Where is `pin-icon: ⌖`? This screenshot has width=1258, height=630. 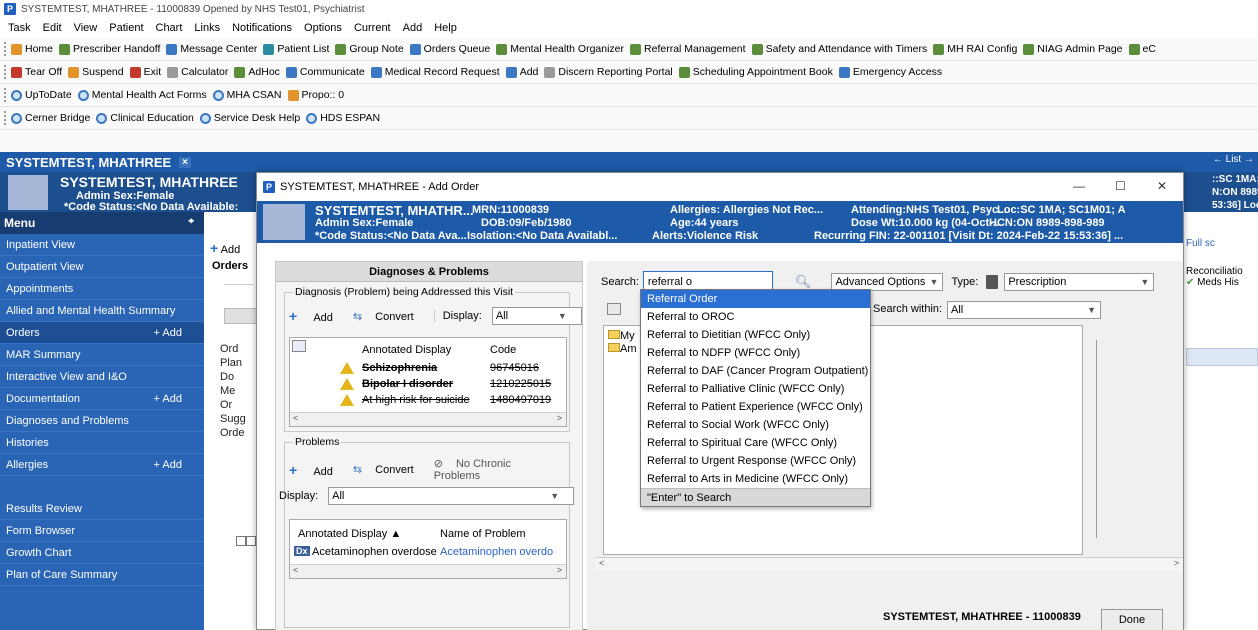 pin-icon: ⌖ is located at coordinates (191, 221).